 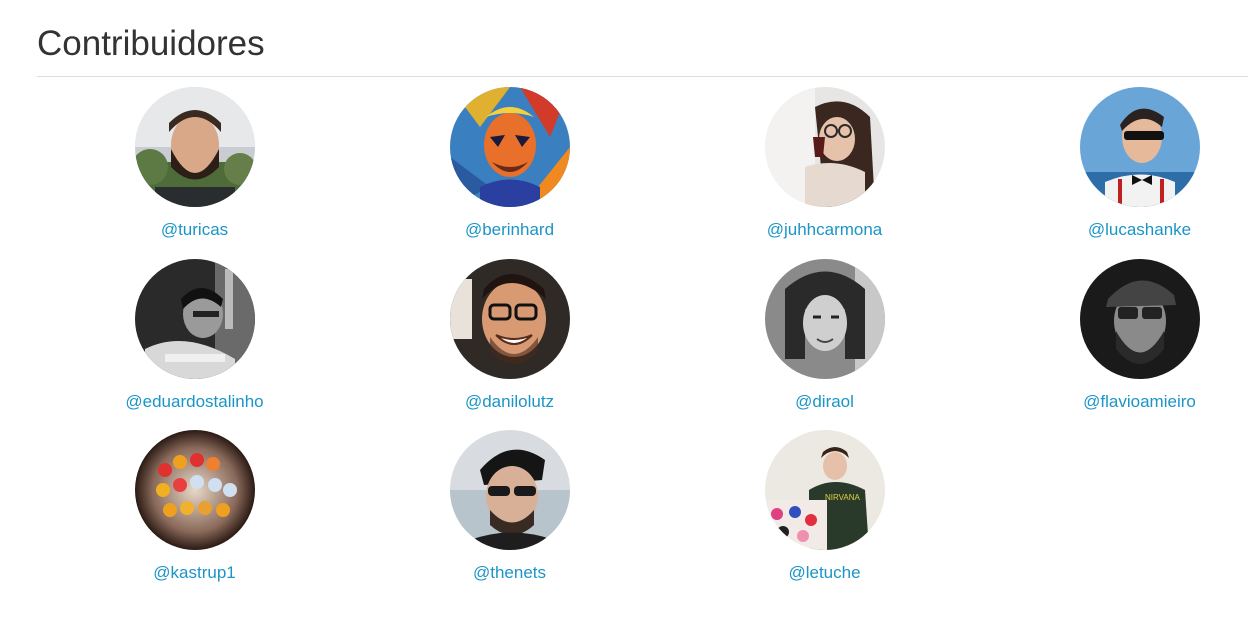 I want to click on contributor-card: @kastrup1, so click(x=194, y=516).